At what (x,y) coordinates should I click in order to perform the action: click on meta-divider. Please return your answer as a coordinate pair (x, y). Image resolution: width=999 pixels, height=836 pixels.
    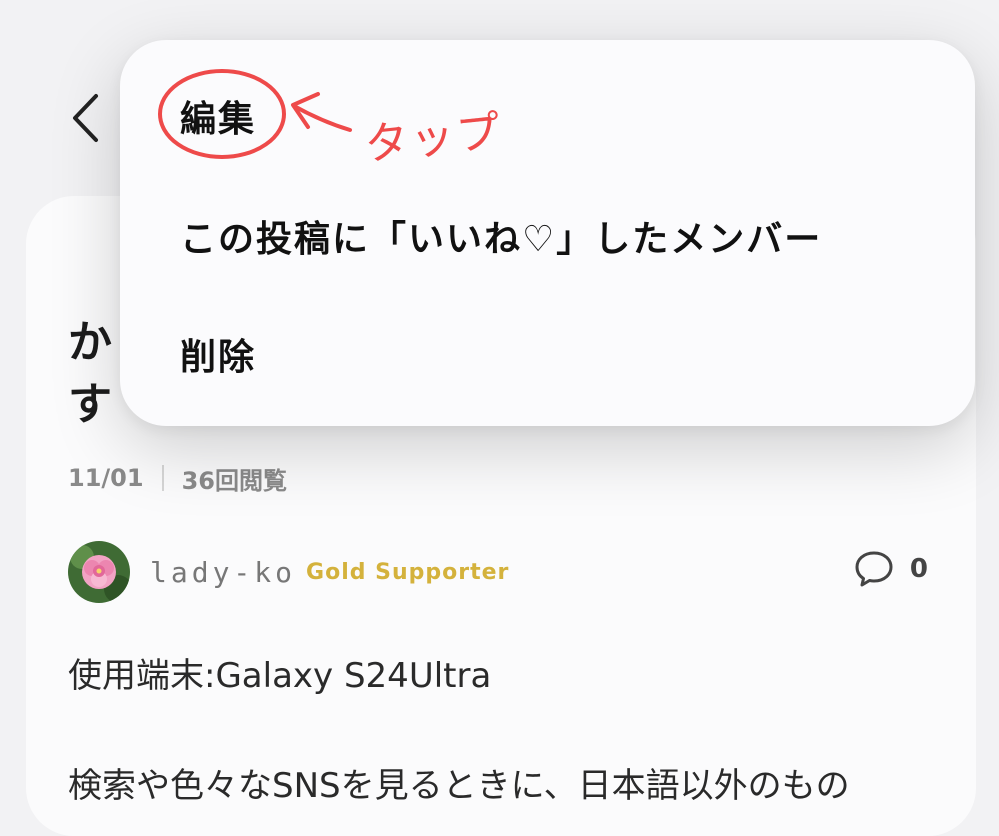
    Looking at the image, I should click on (162, 478).